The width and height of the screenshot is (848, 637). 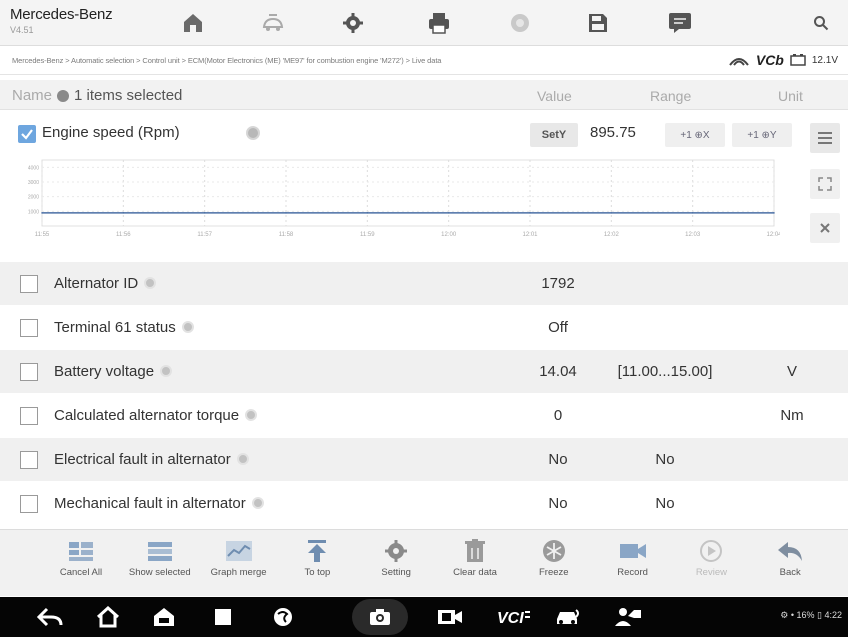 What do you see at coordinates (380, 617) in the screenshot?
I see `camera-icon` at bounding box center [380, 617].